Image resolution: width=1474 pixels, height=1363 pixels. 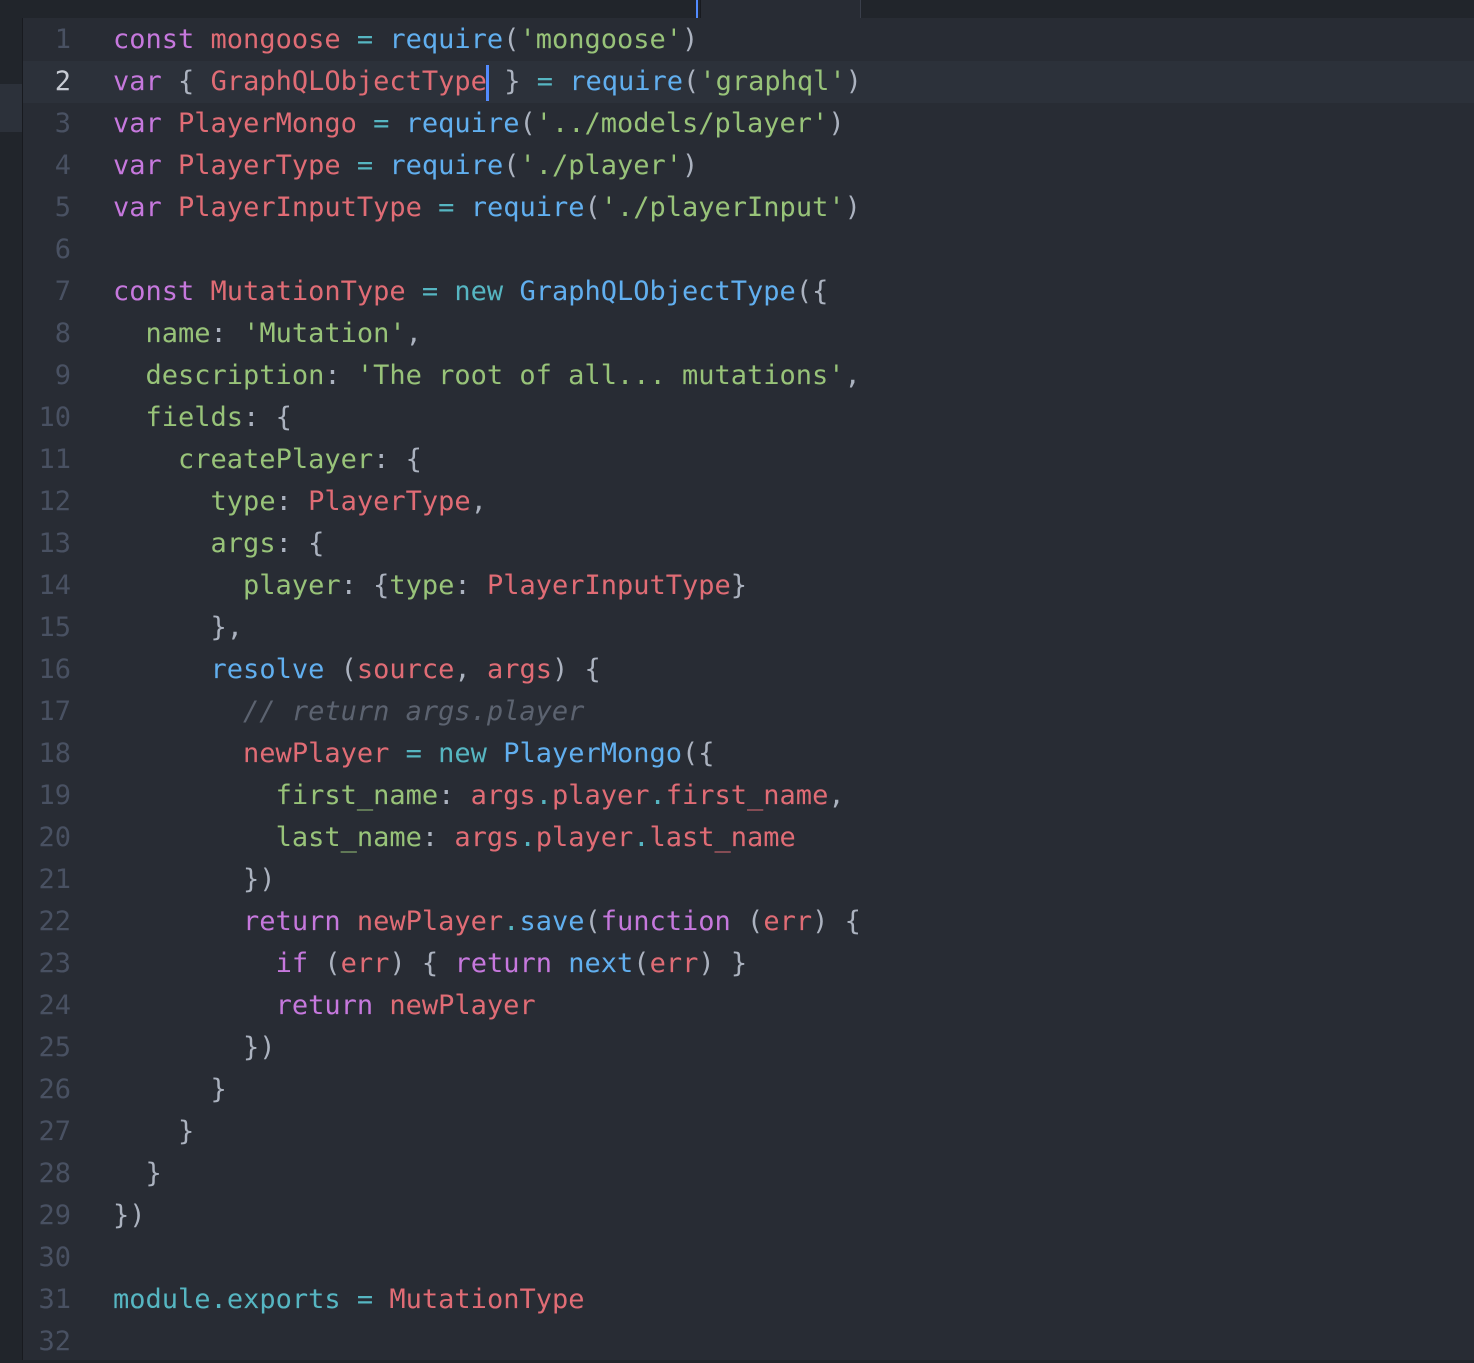 What do you see at coordinates (748, 502) in the screenshot?
I see `code-line: 12 type: PlayerType,` at bounding box center [748, 502].